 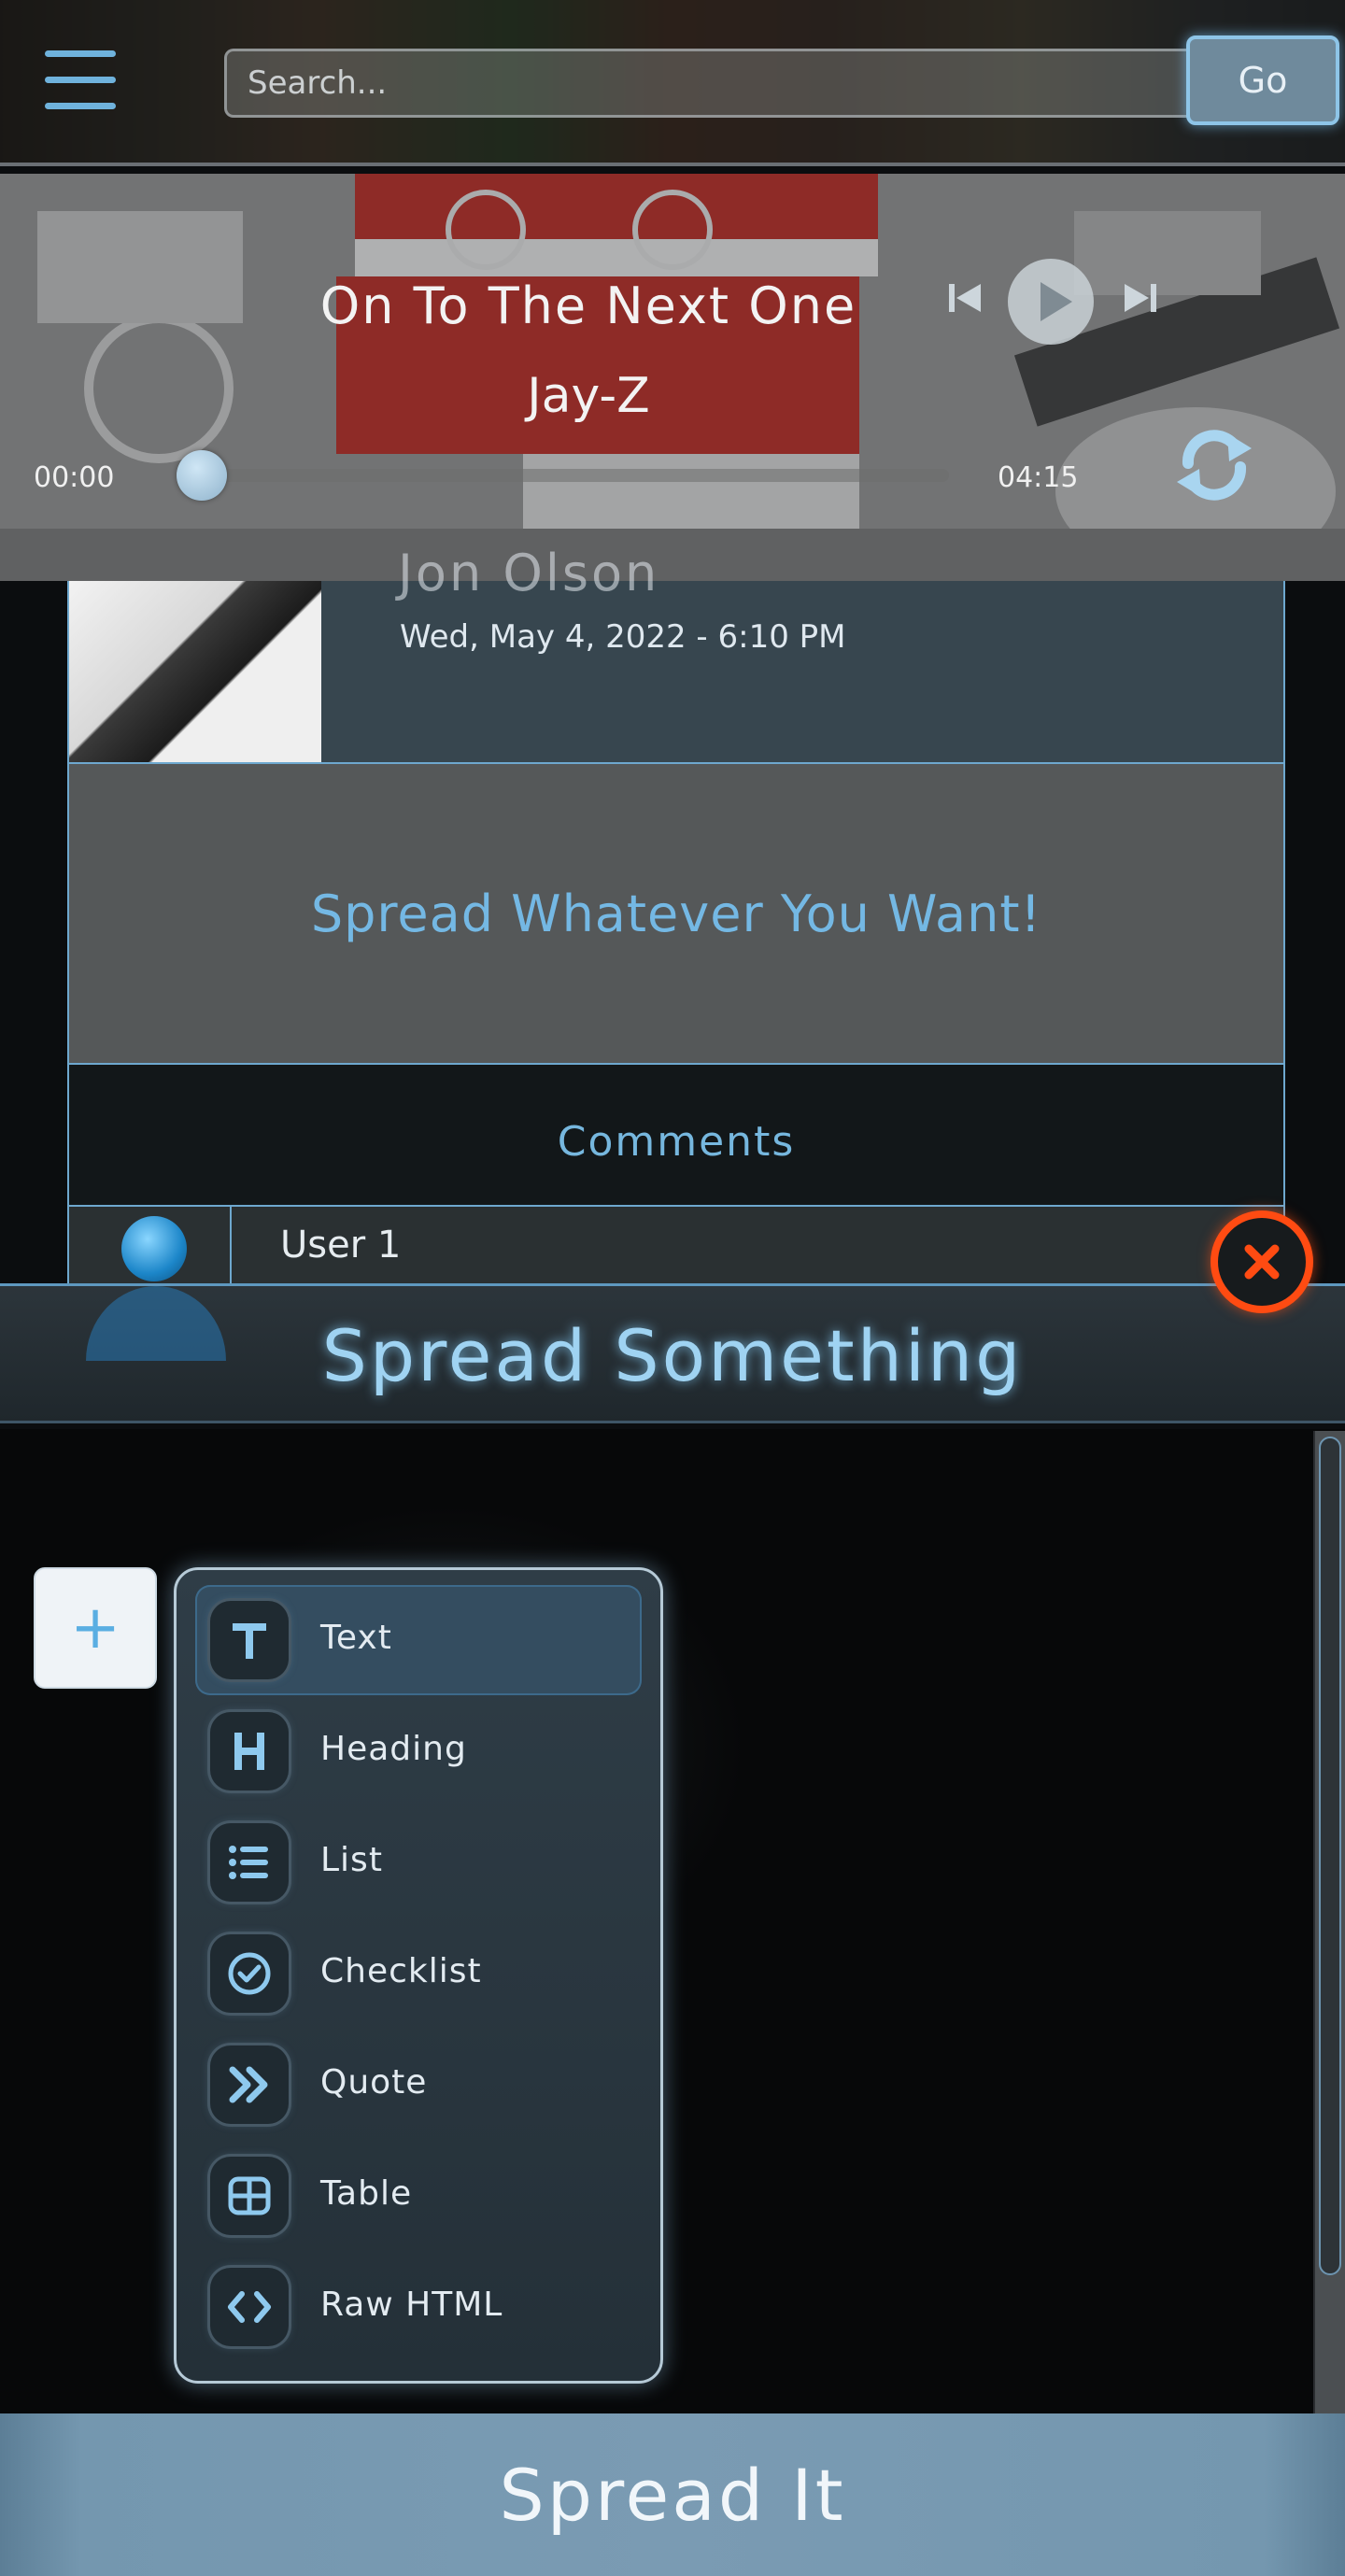 I want to click on close-icon, so click(x=1262, y=1262).